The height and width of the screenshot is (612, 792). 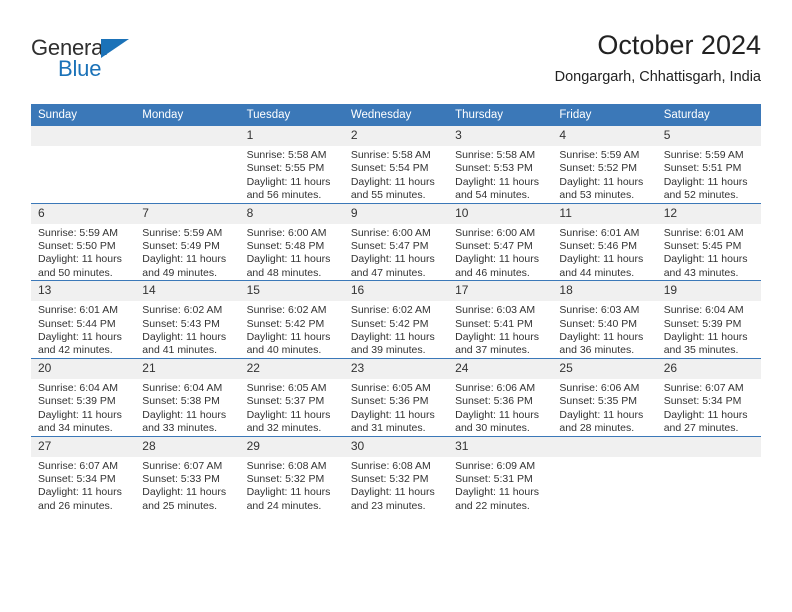 I want to click on day-number: 1, so click(x=291, y=136).